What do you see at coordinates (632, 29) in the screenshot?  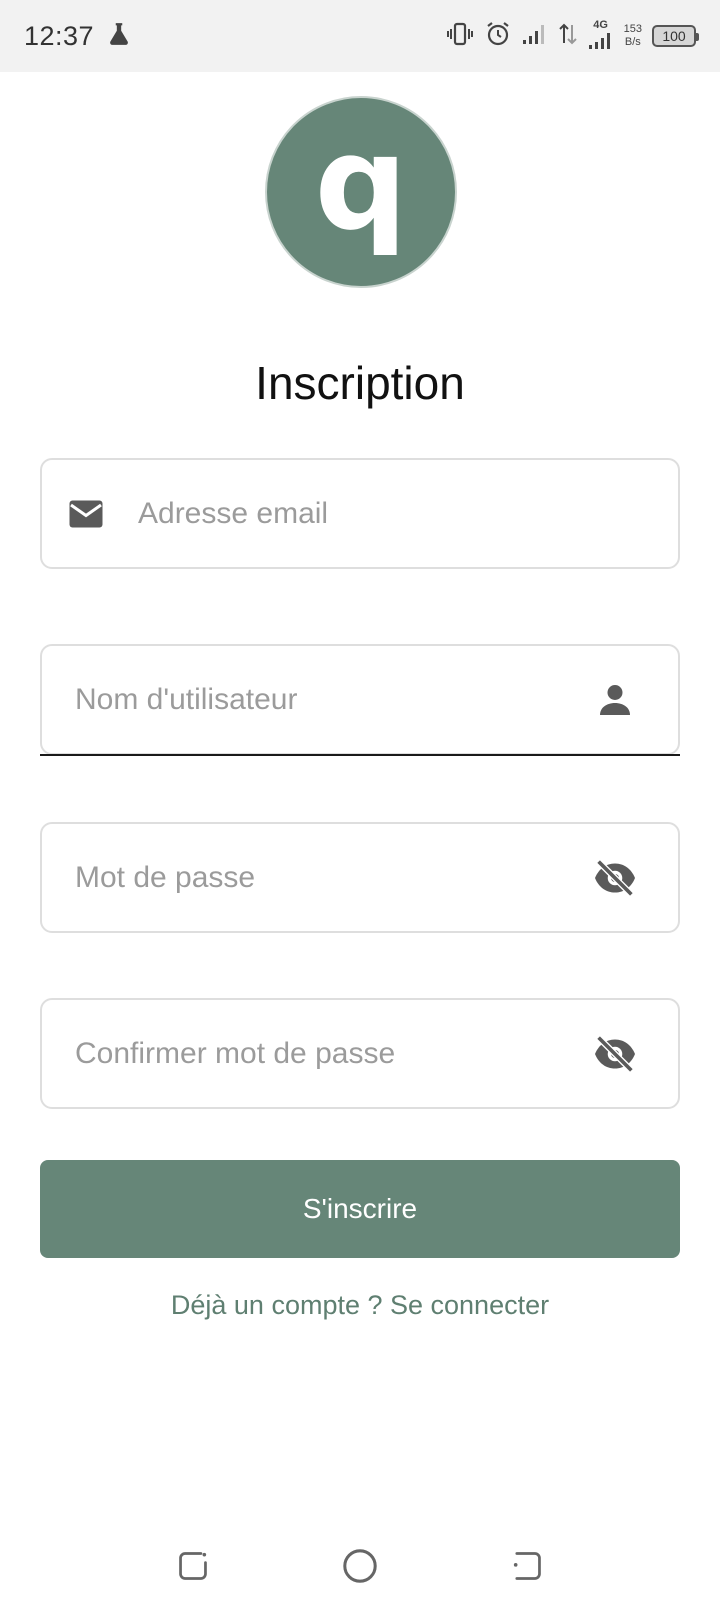 I see `net-speed-value: 153` at bounding box center [632, 29].